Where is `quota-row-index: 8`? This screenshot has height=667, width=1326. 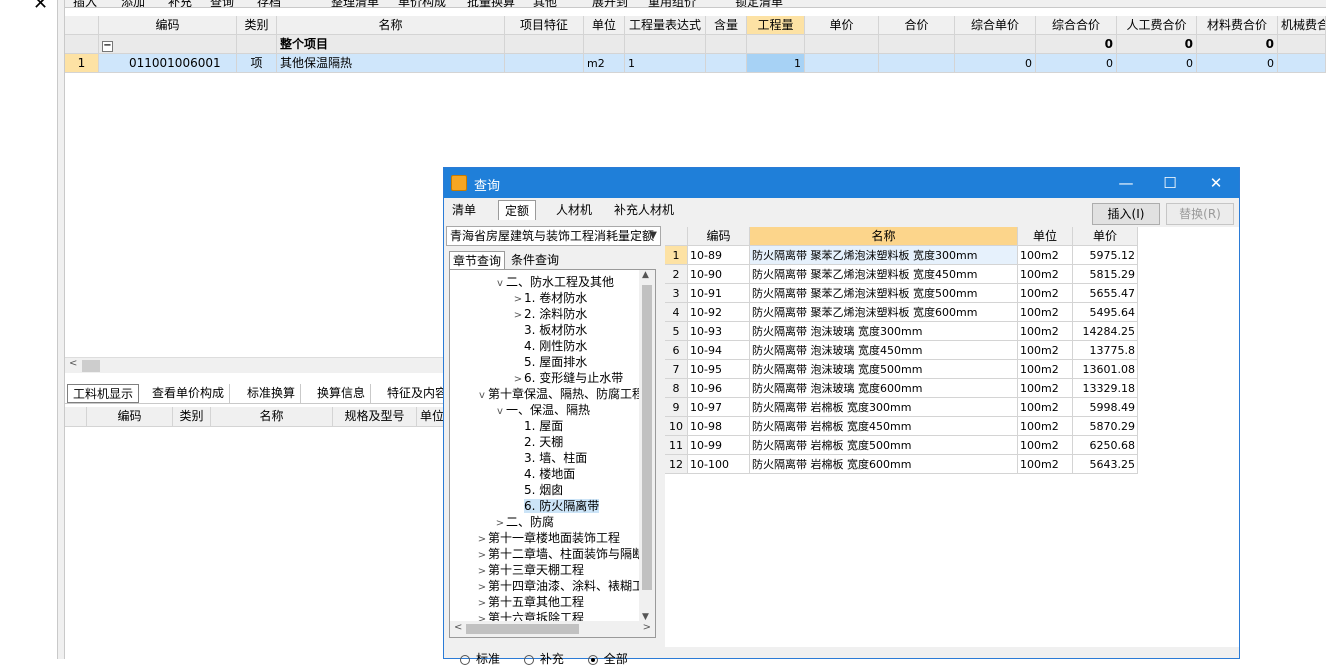 quota-row-index: 8 is located at coordinates (676, 388).